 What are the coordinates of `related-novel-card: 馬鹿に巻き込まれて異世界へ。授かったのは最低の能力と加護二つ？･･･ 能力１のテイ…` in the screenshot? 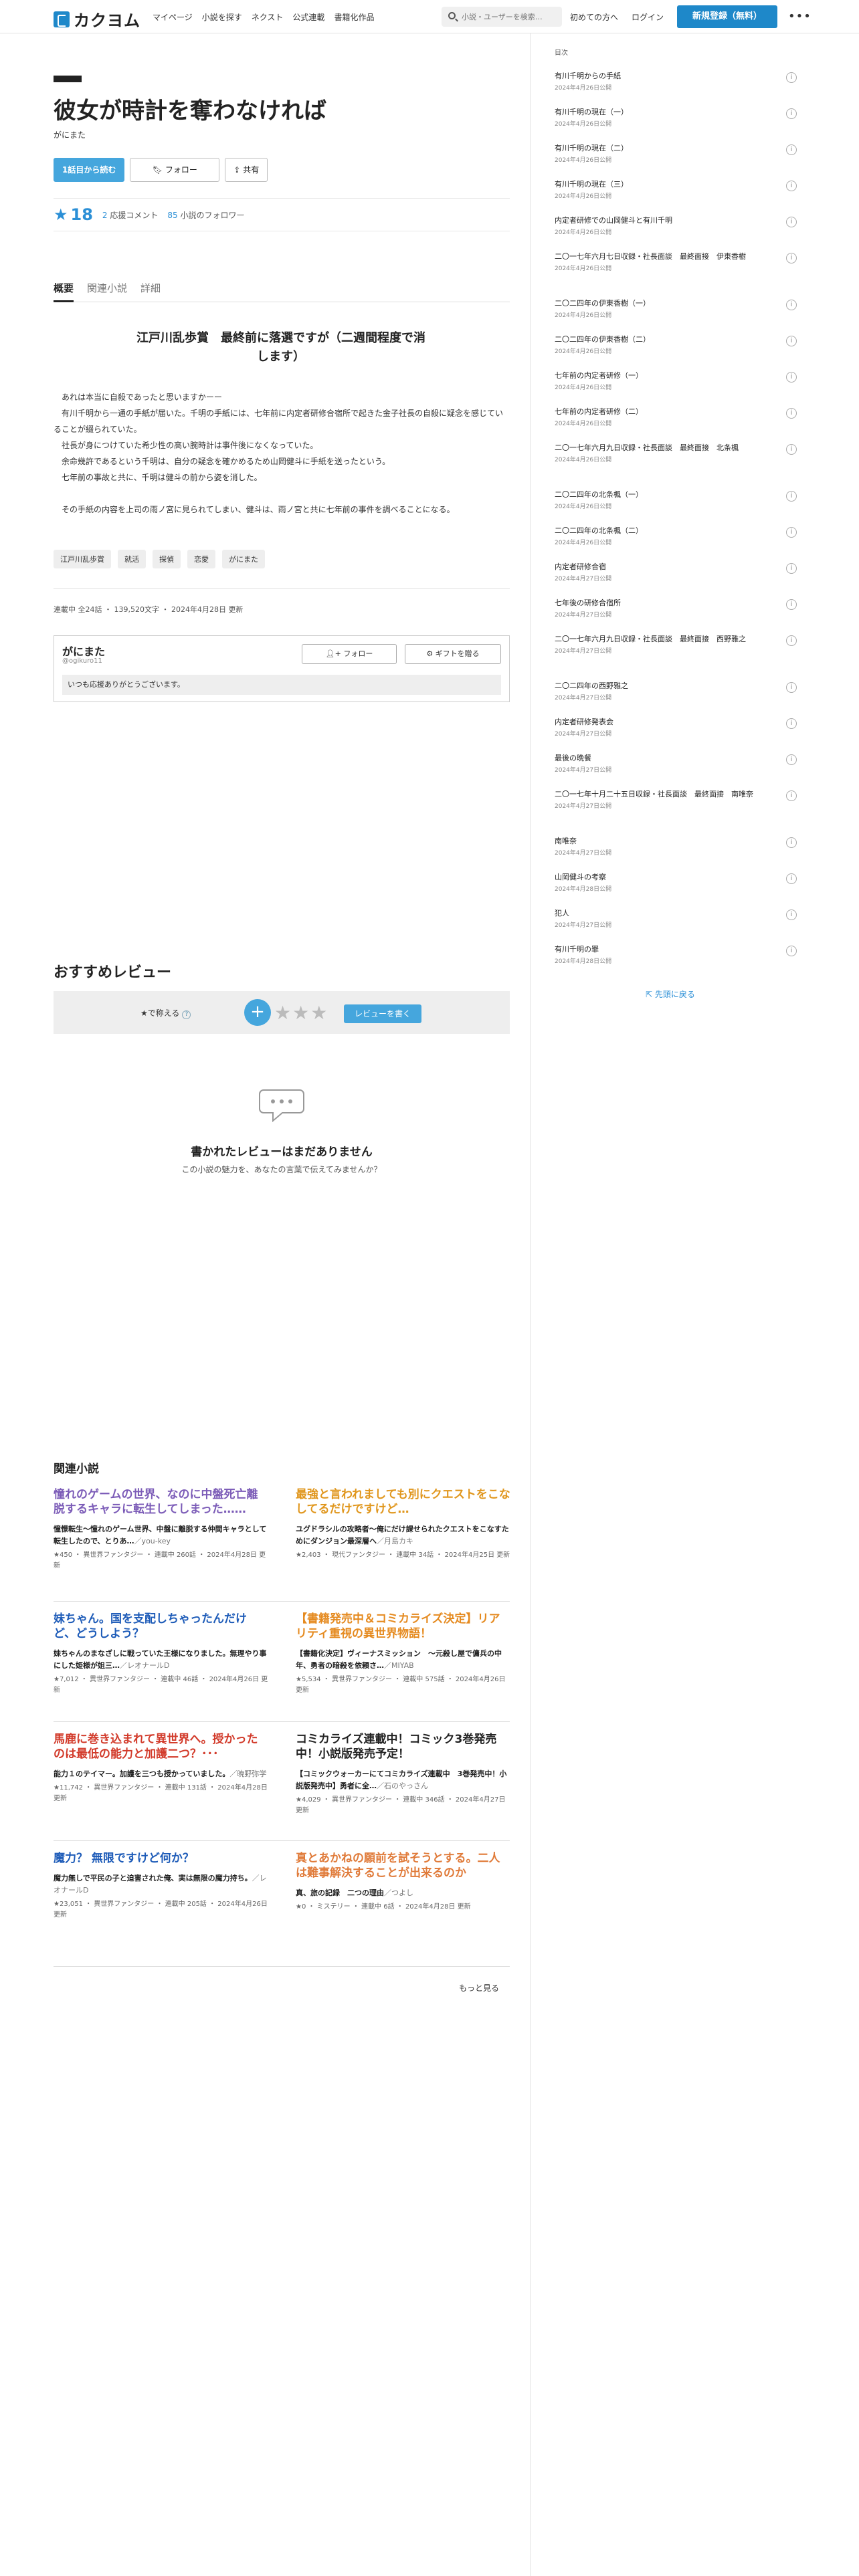 It's located at (162, 1768).